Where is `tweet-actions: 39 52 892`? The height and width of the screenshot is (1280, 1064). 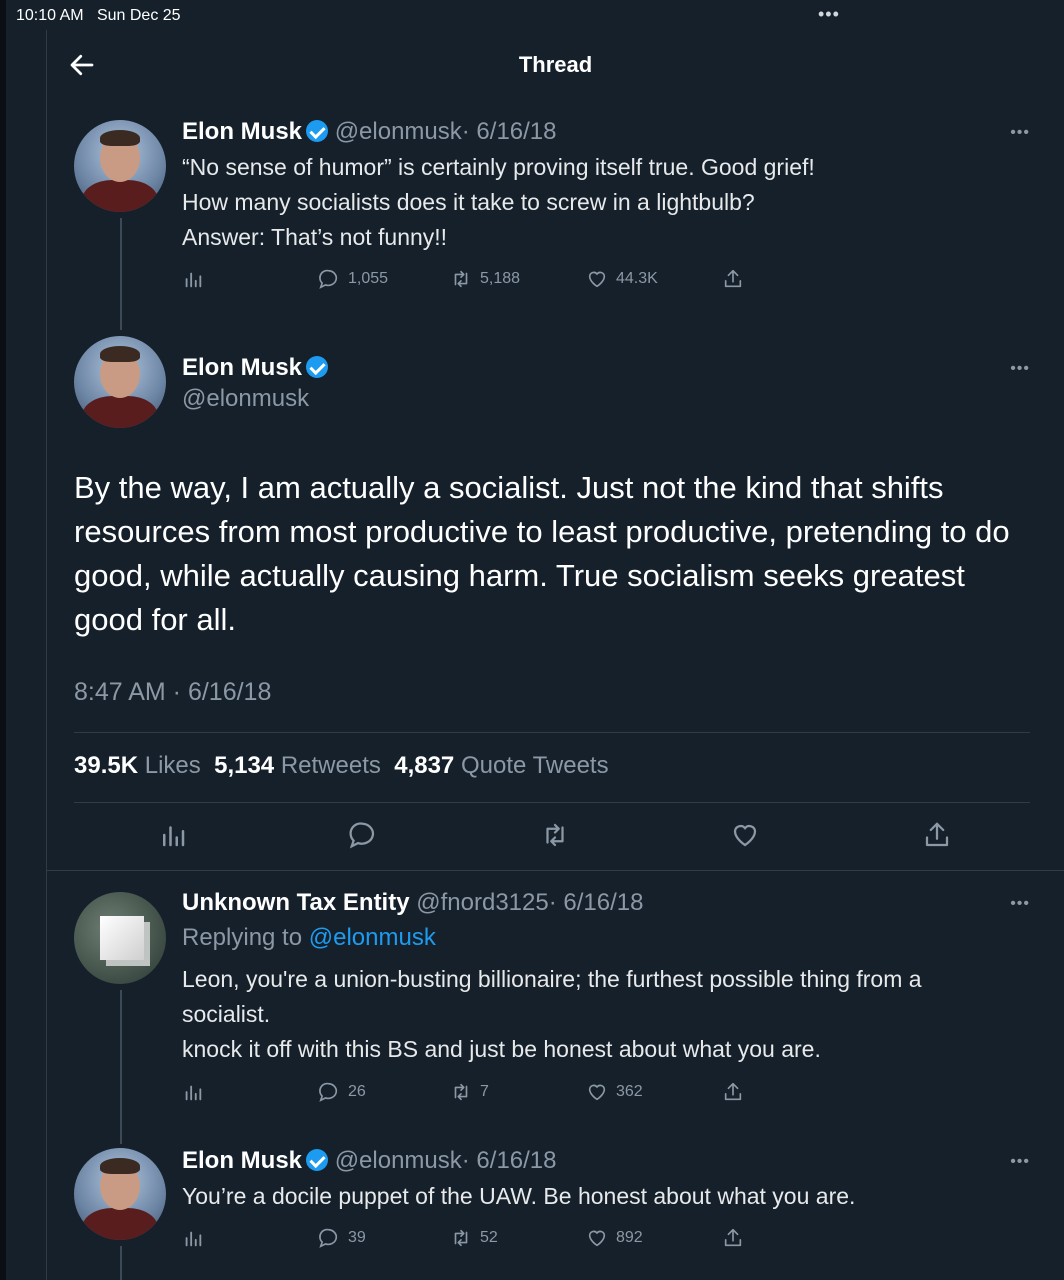
tweet-actions: 39 52 892 is located at coordinates (482, 1240).